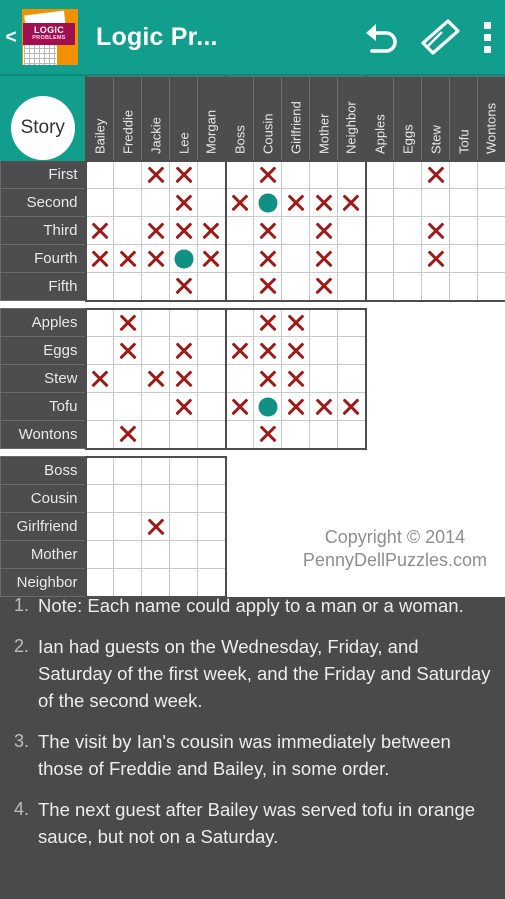  Describe the element at coordinates (99, 350) in the screenshot. I see `grid-cell-eggs-bailey` at that location.